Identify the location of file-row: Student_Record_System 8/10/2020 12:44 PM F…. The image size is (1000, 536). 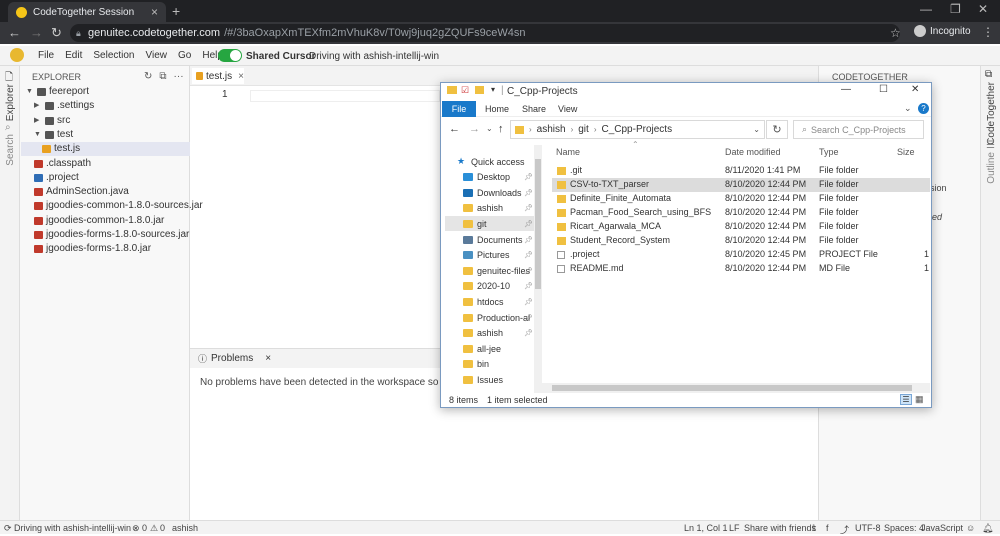
(741, 241).